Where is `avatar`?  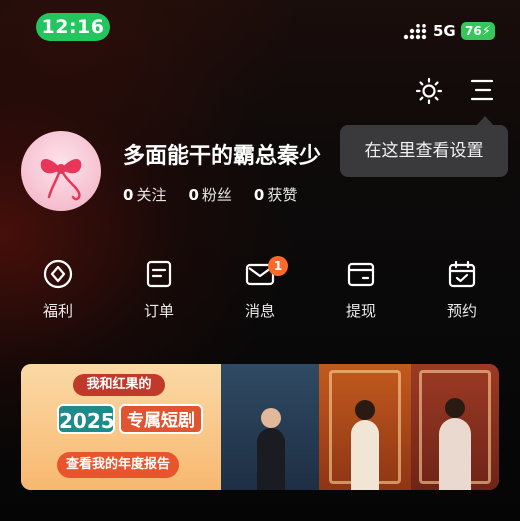
avatar is located at coordinates (61, 171).